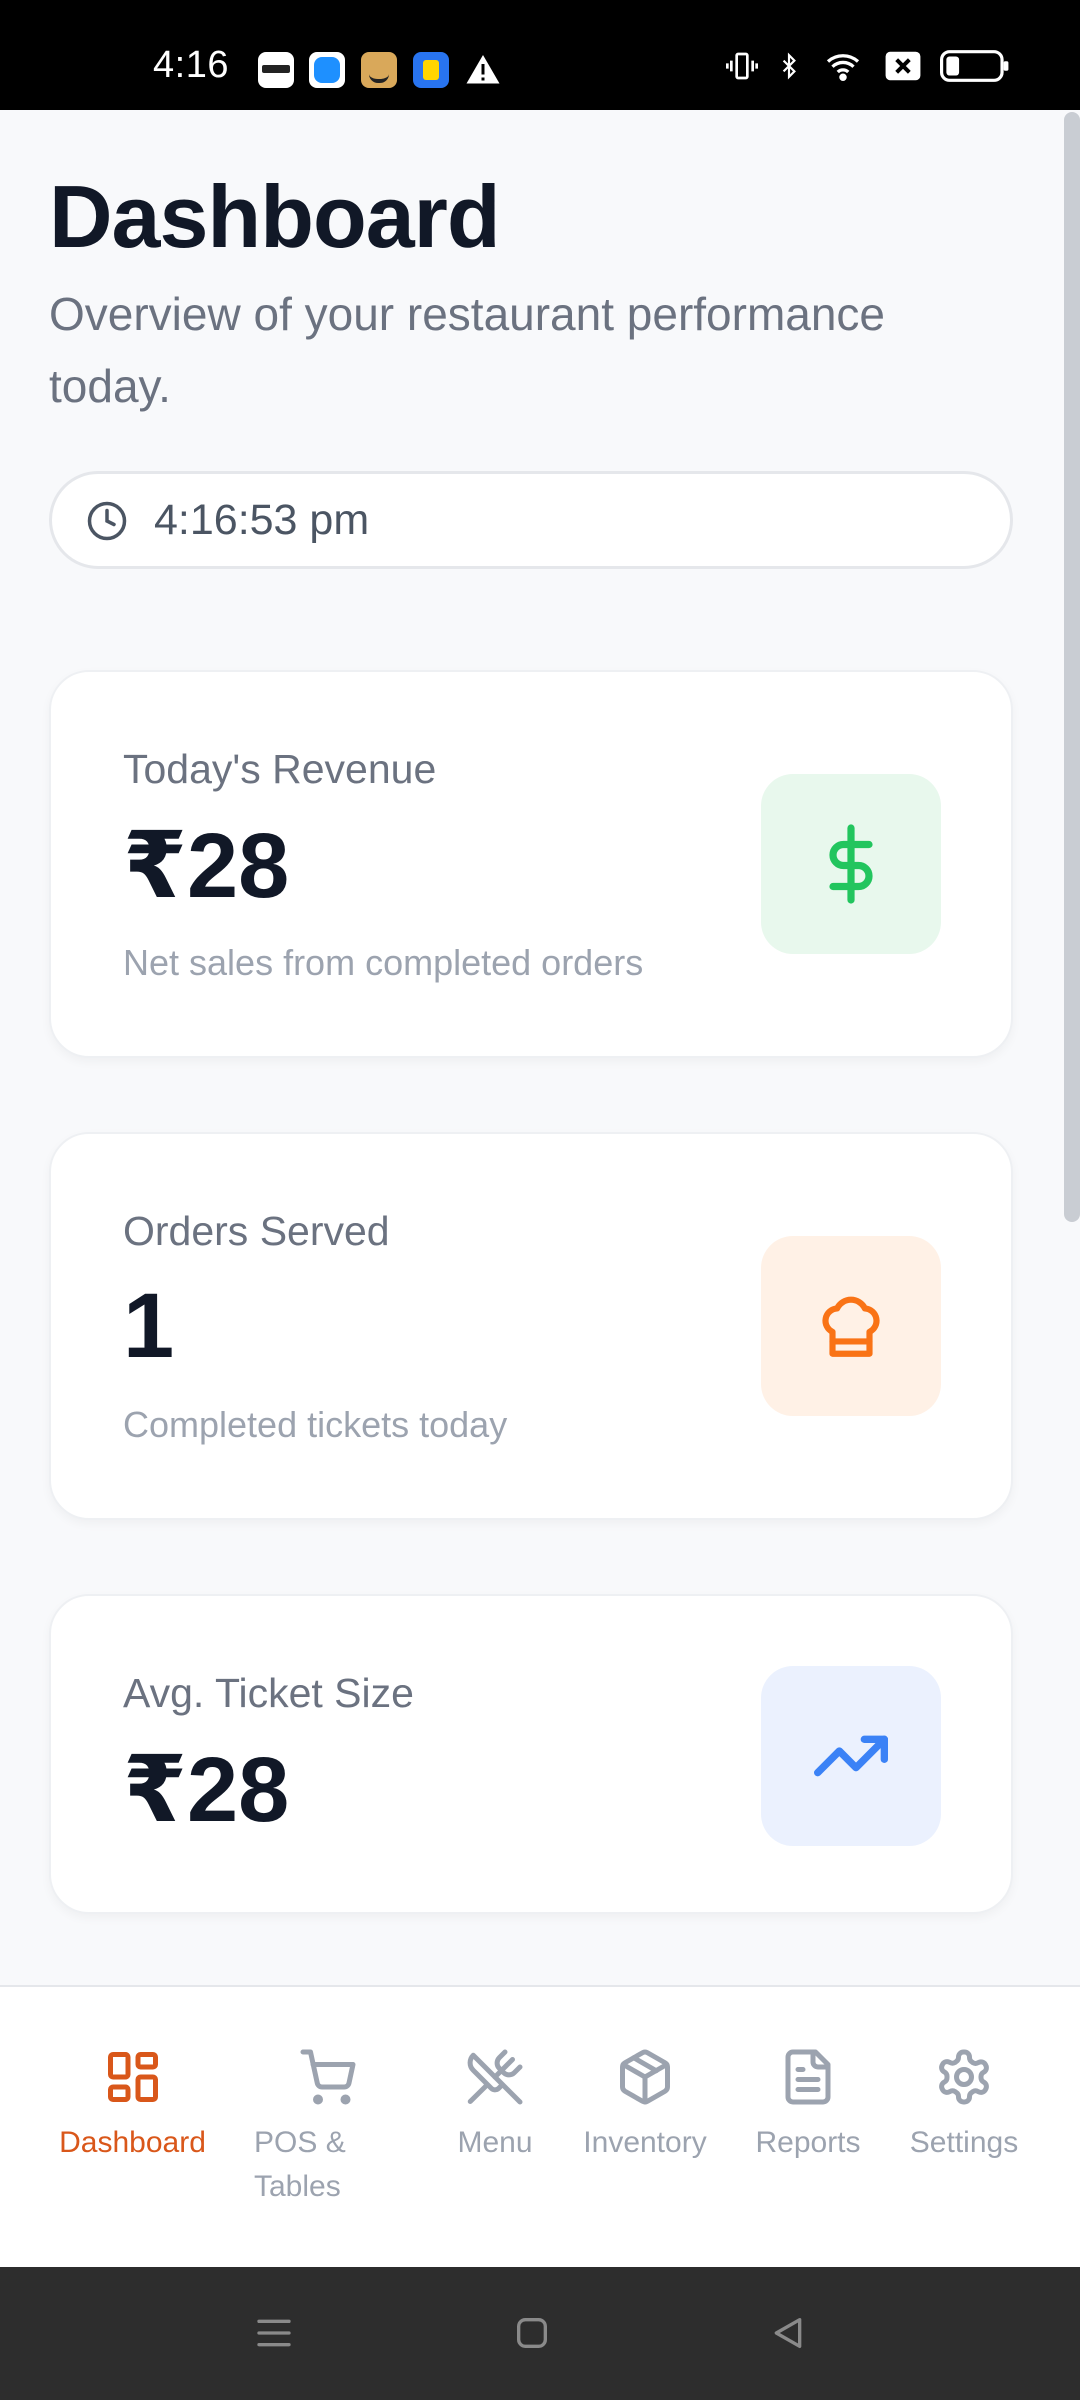 This screenshot has width=1080, height=2400. I want to click on status-bar: 4:16, so click(540, 55).